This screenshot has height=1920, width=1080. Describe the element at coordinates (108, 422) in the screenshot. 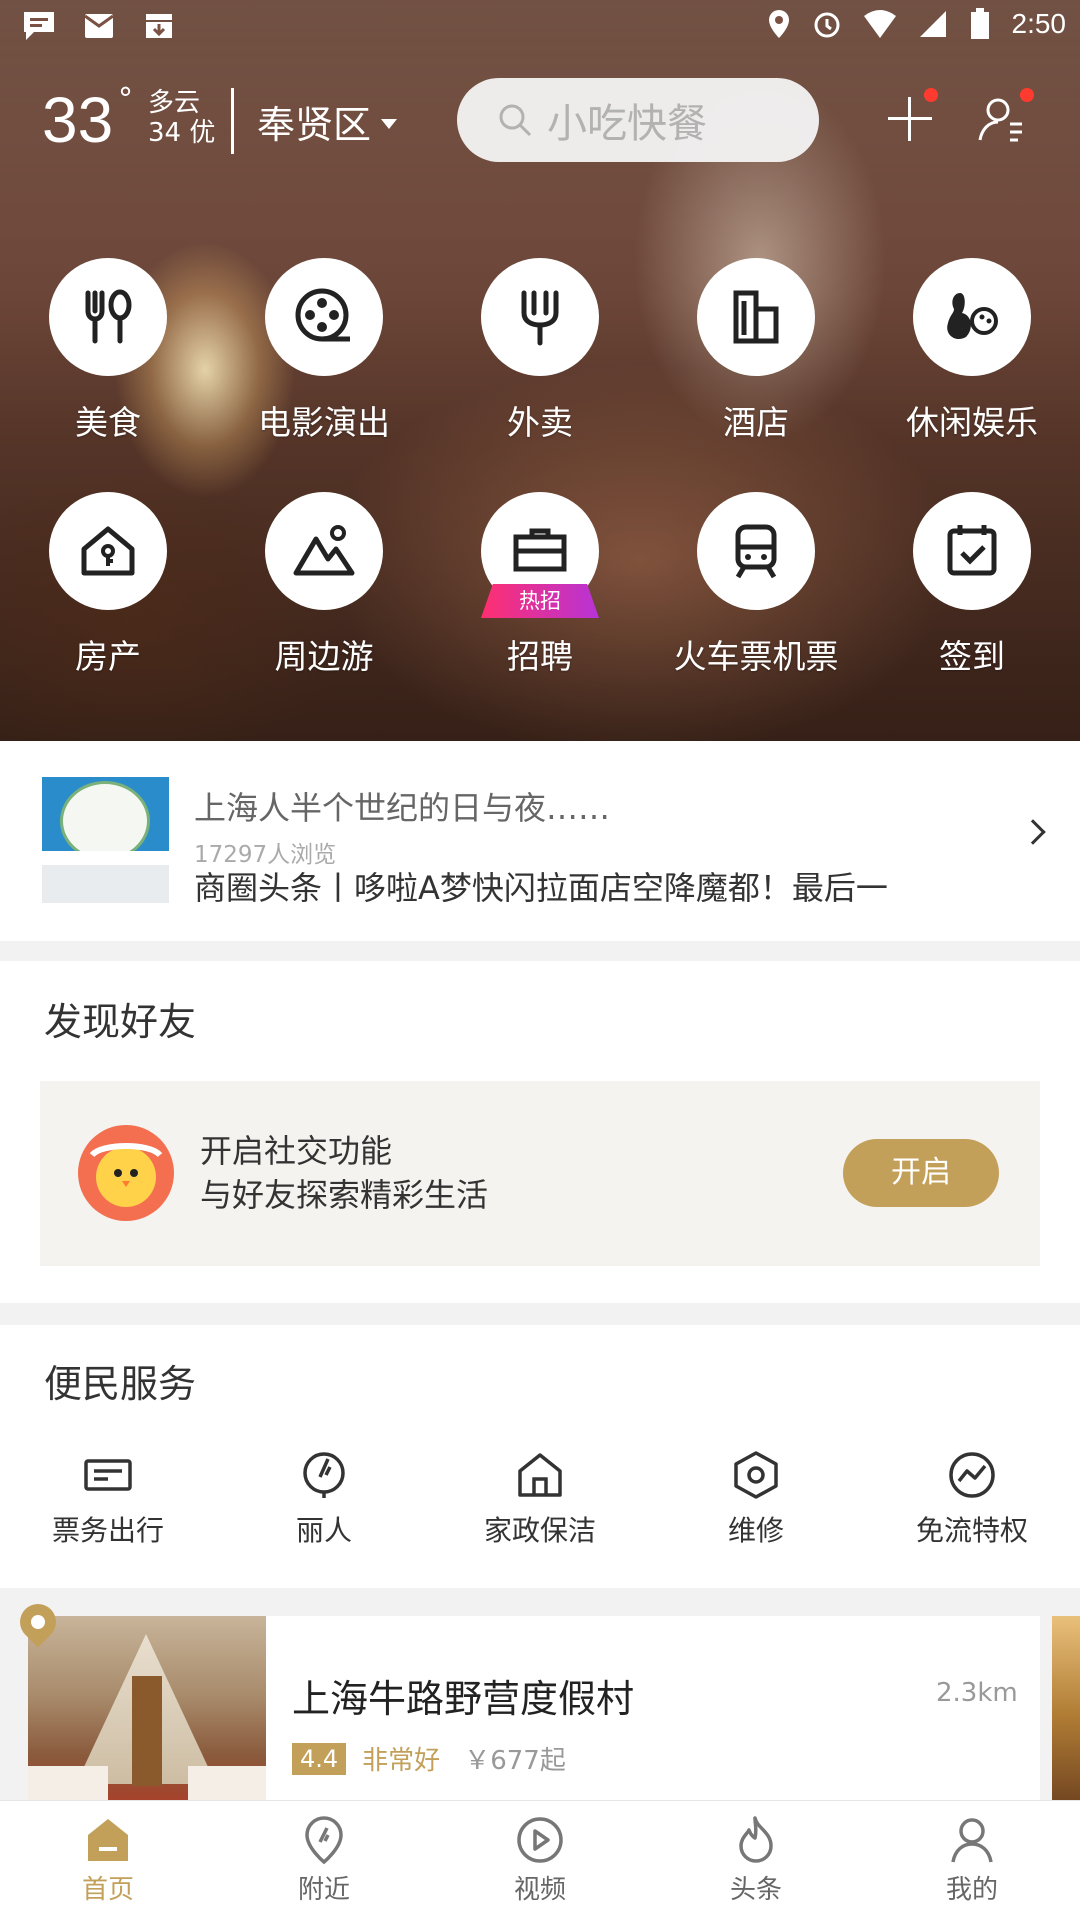

I see `category-label: 美食` at that location.